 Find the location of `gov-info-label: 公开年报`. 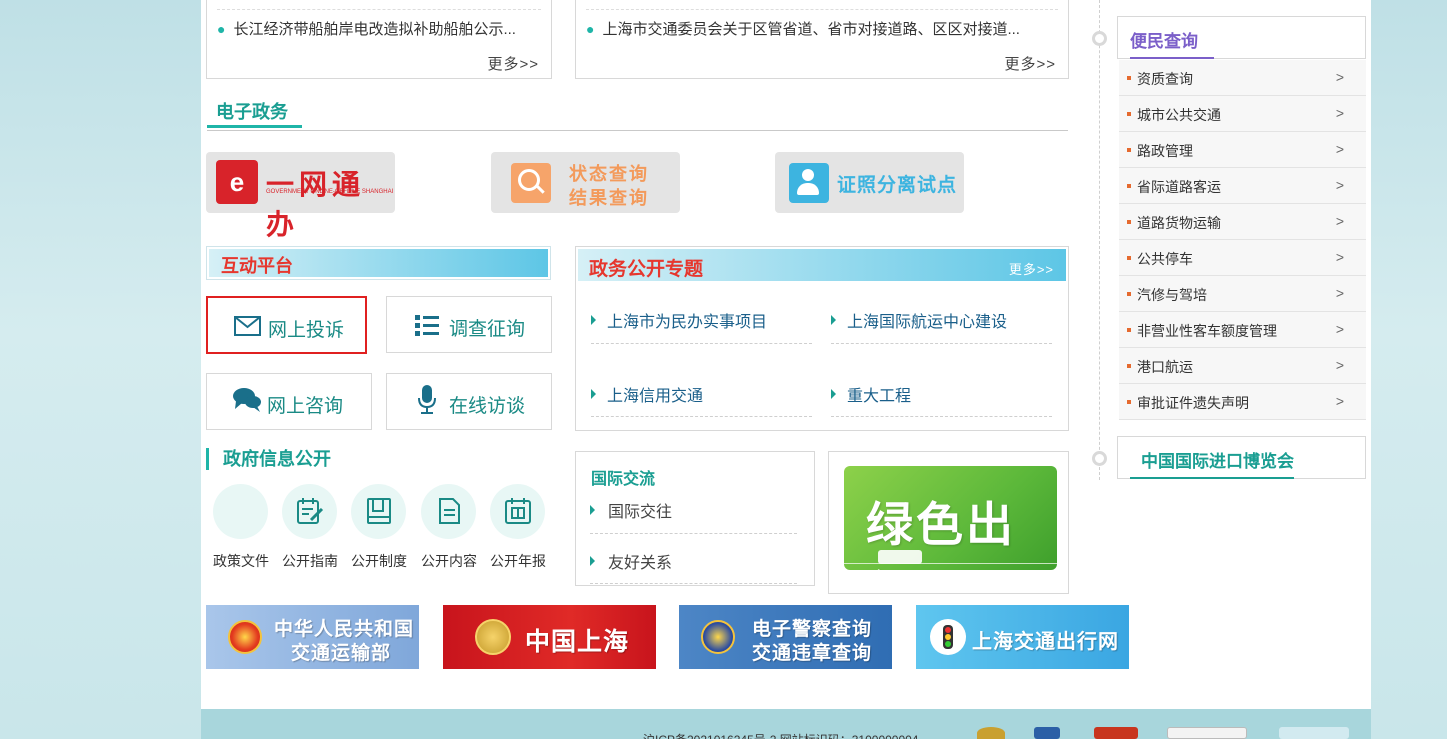

gov-info-label: 公开年报 is located at coordinates (518, 561).